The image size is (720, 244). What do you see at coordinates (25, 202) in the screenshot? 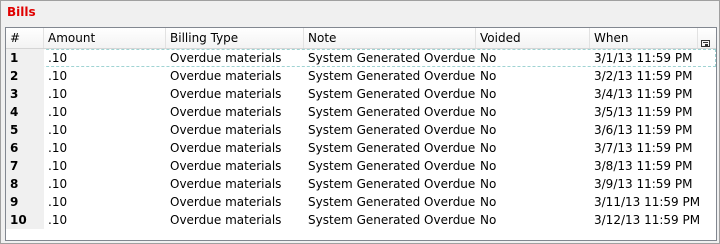
I see `row-number-cell: 9` at bounding box center [25, 202].